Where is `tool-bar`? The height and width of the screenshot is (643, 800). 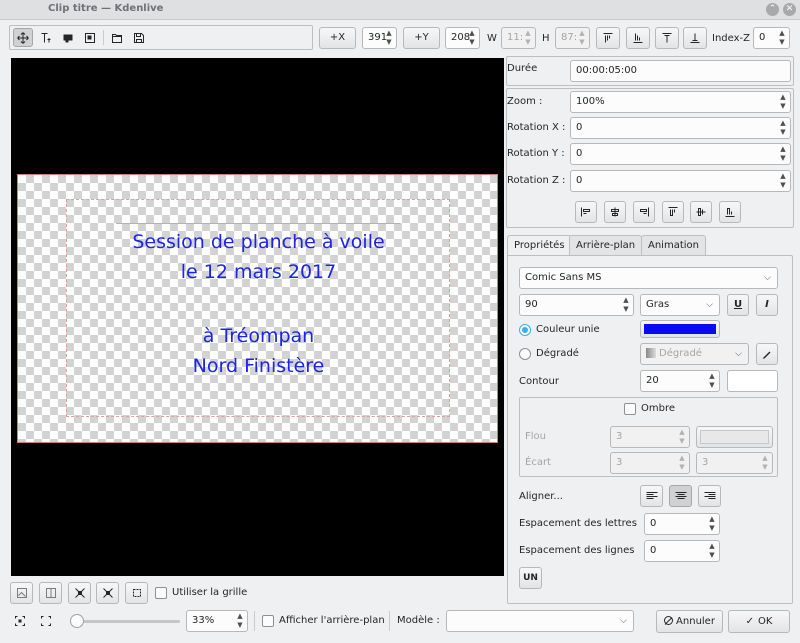
tool-bar is located at coordinates (161, 37).